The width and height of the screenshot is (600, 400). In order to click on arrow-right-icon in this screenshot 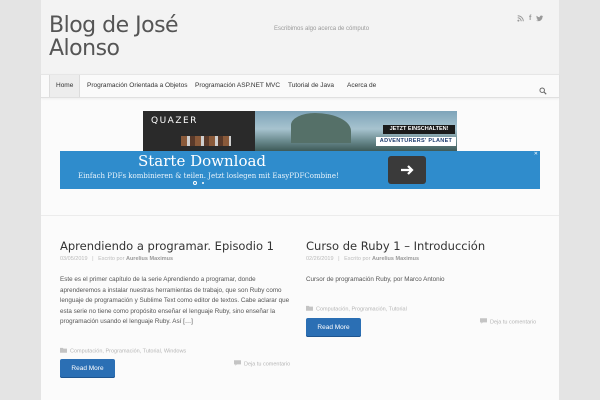, I will do `click(407, 170)`.